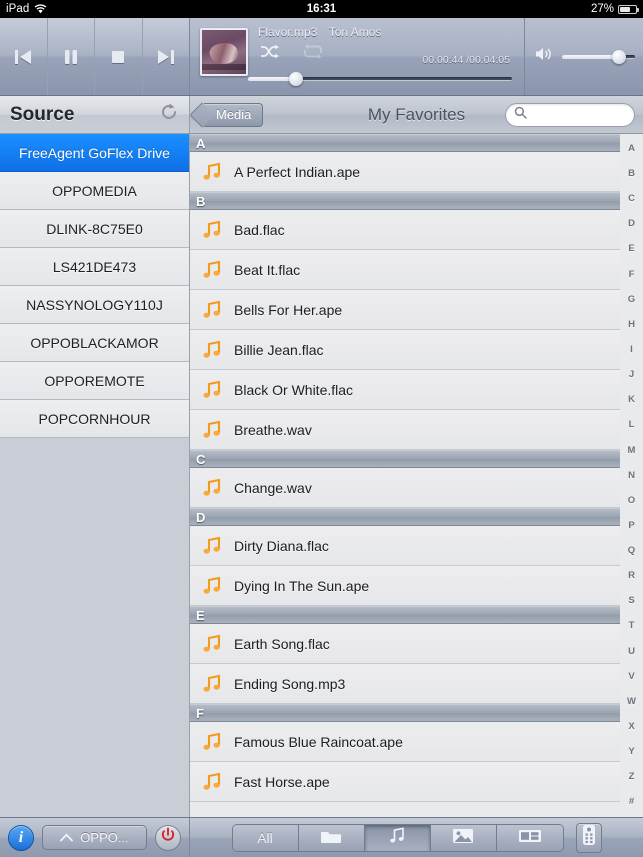  I want to click on back-button-media: Media, so click(233, 114).